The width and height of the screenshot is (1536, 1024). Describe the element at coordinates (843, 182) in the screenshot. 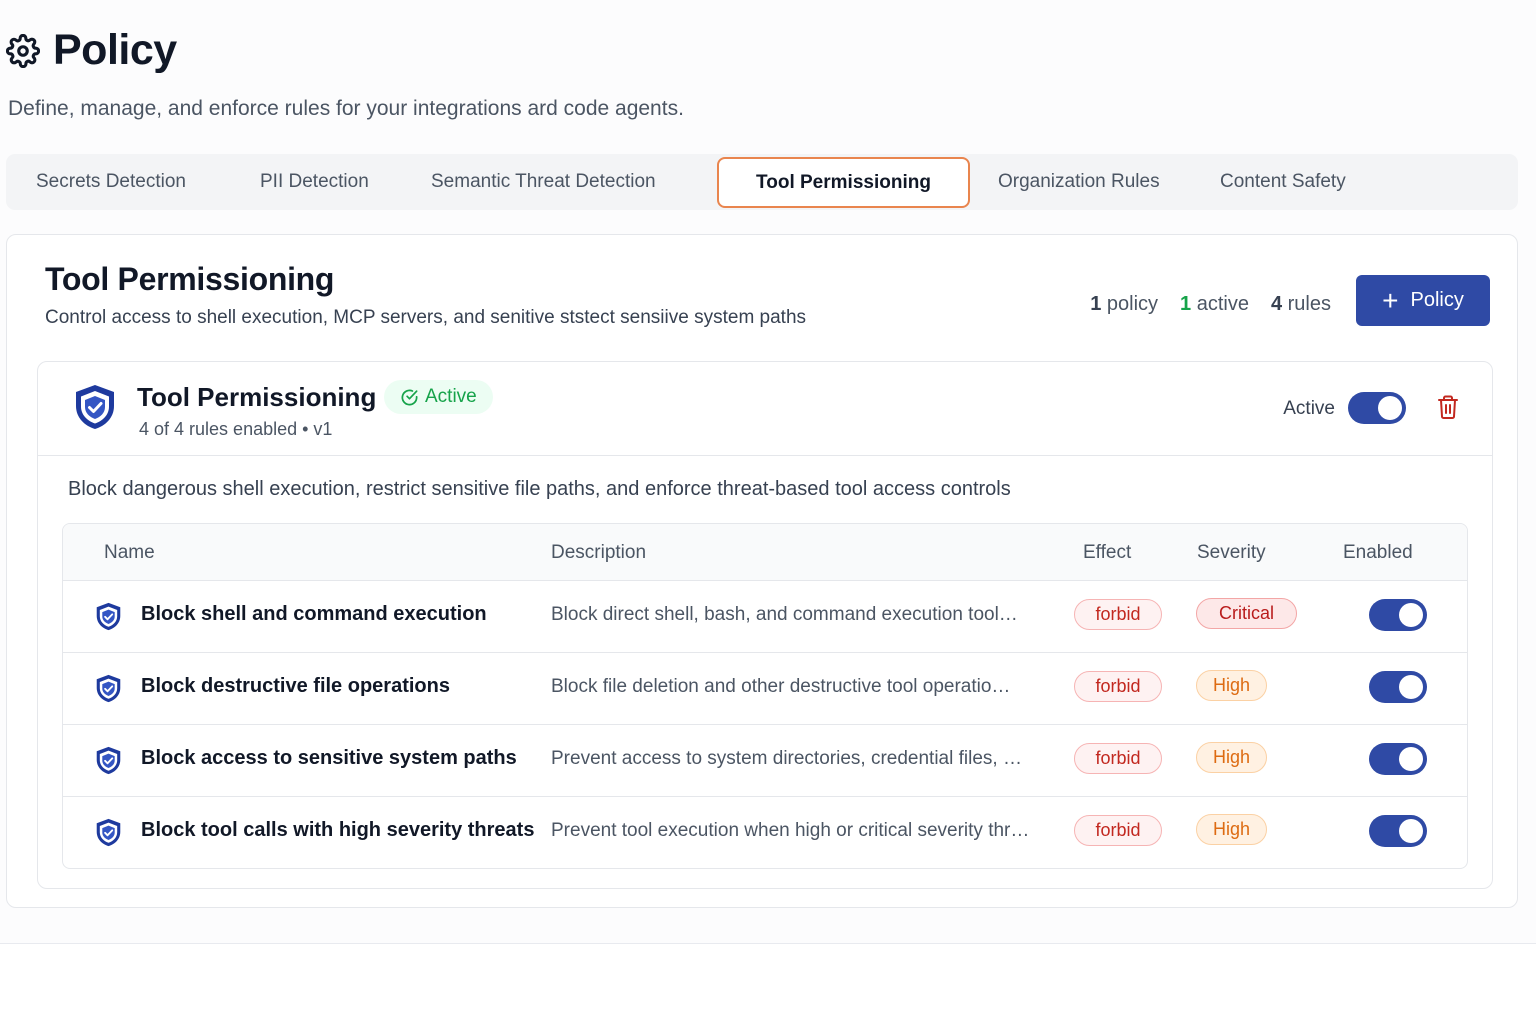

I see `tab-tool-permissioning: Tool Permissioning` at that location.